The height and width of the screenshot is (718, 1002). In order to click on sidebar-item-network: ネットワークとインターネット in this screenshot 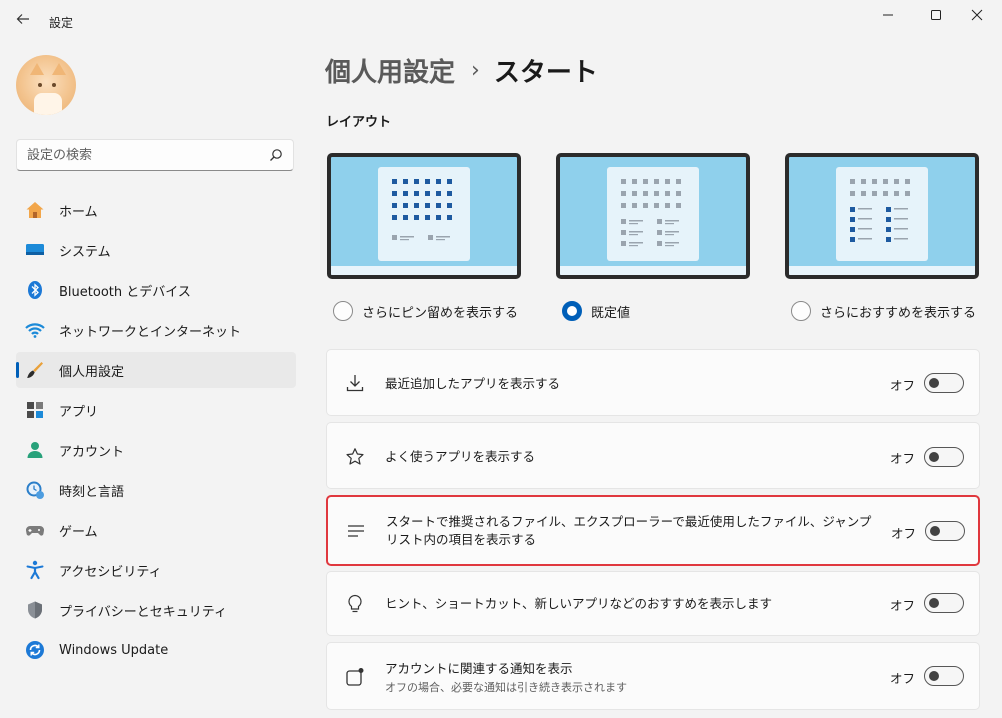, I will do `click(156, 330)`.